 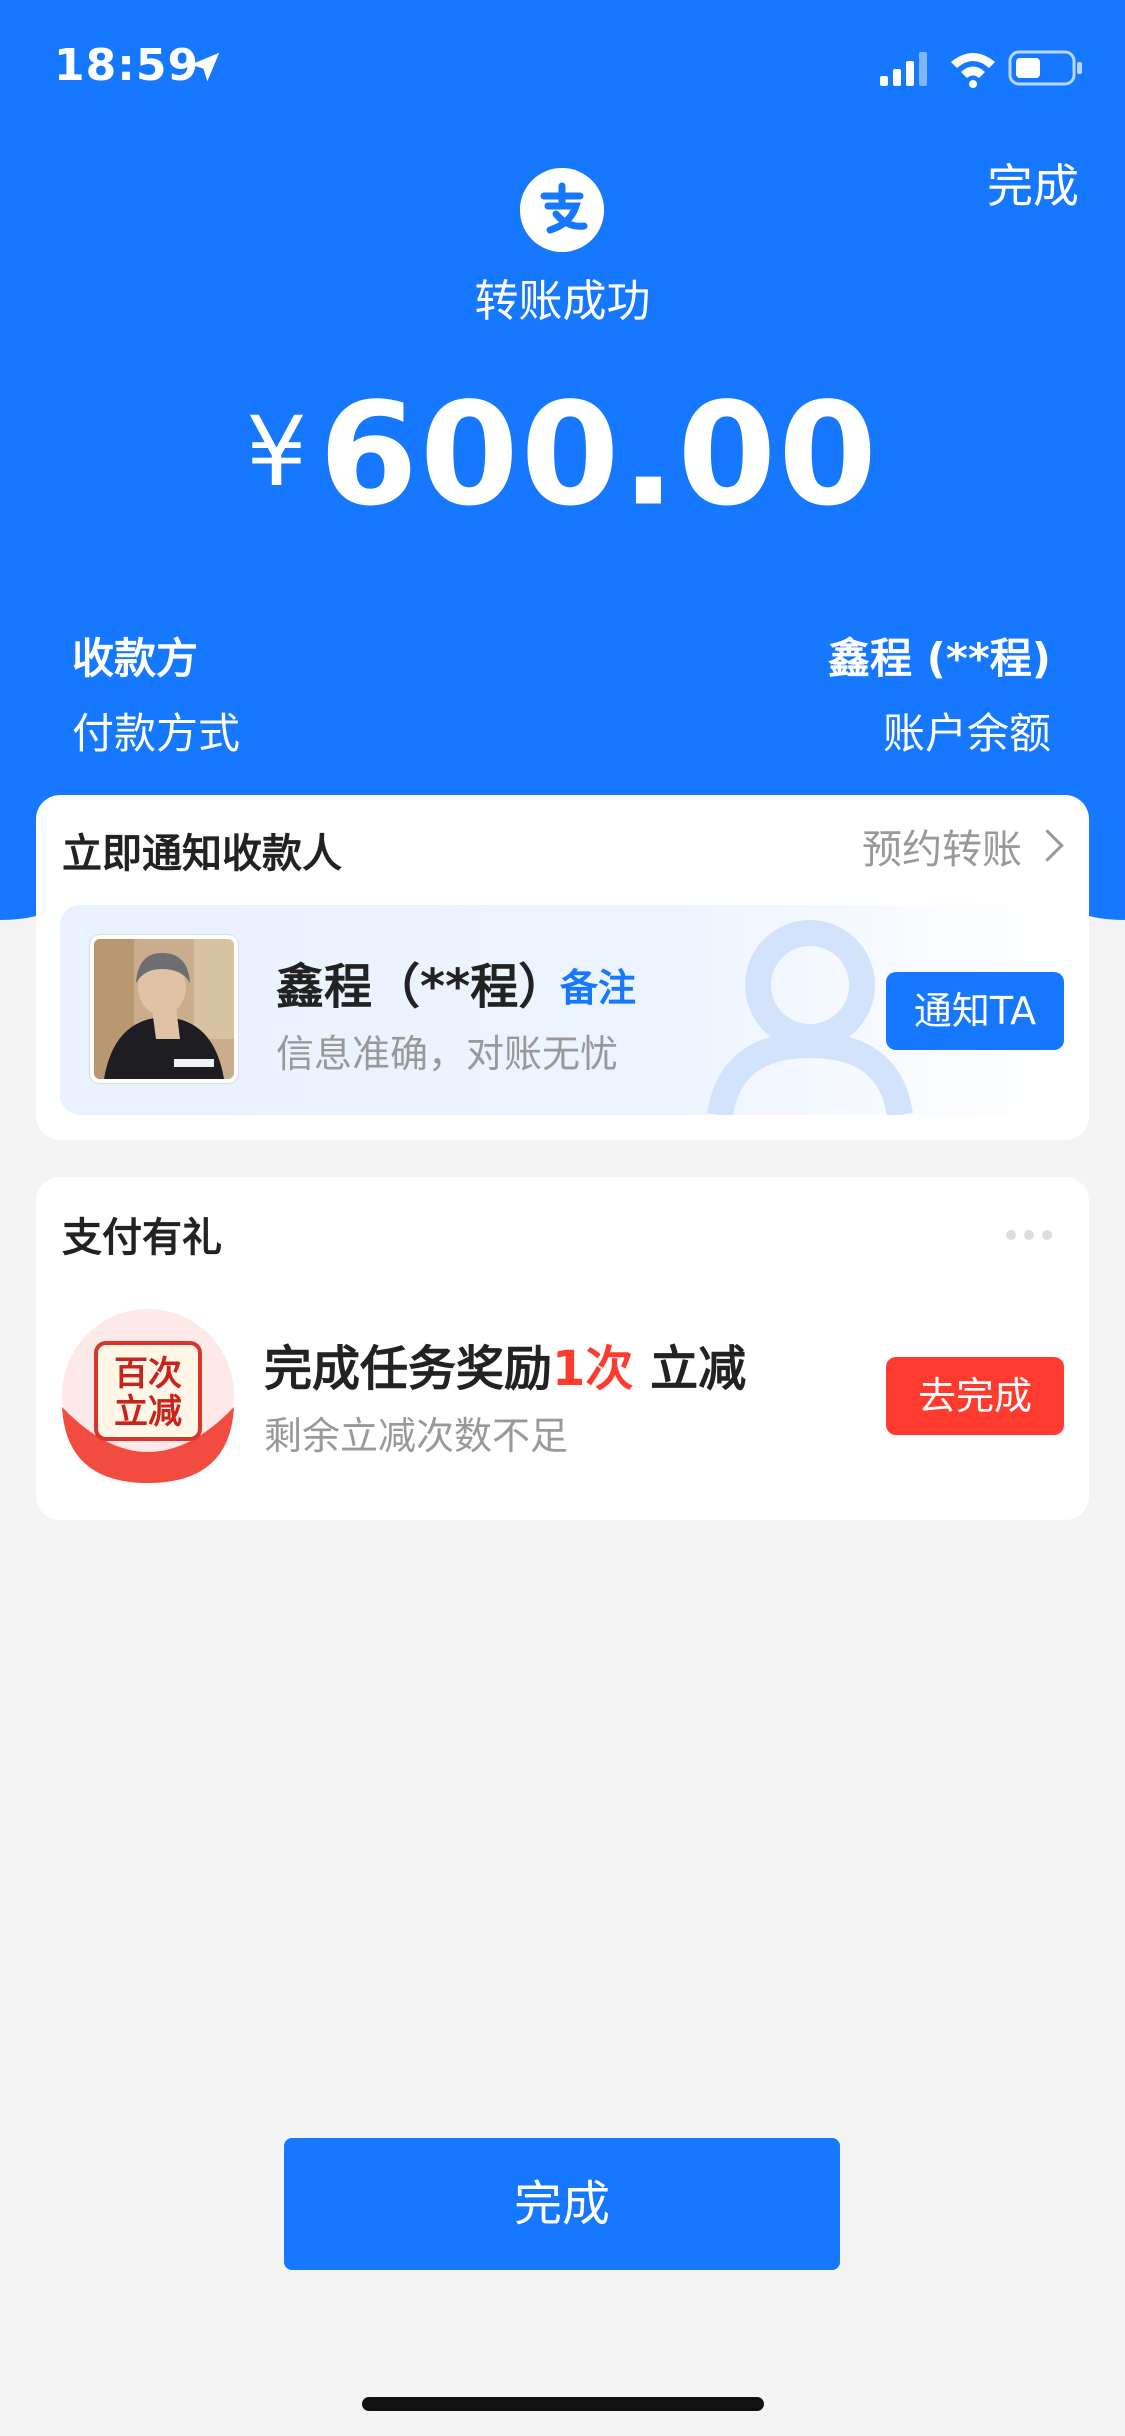 I want to click on status-time: 18:59, so click(x=127, y=65).